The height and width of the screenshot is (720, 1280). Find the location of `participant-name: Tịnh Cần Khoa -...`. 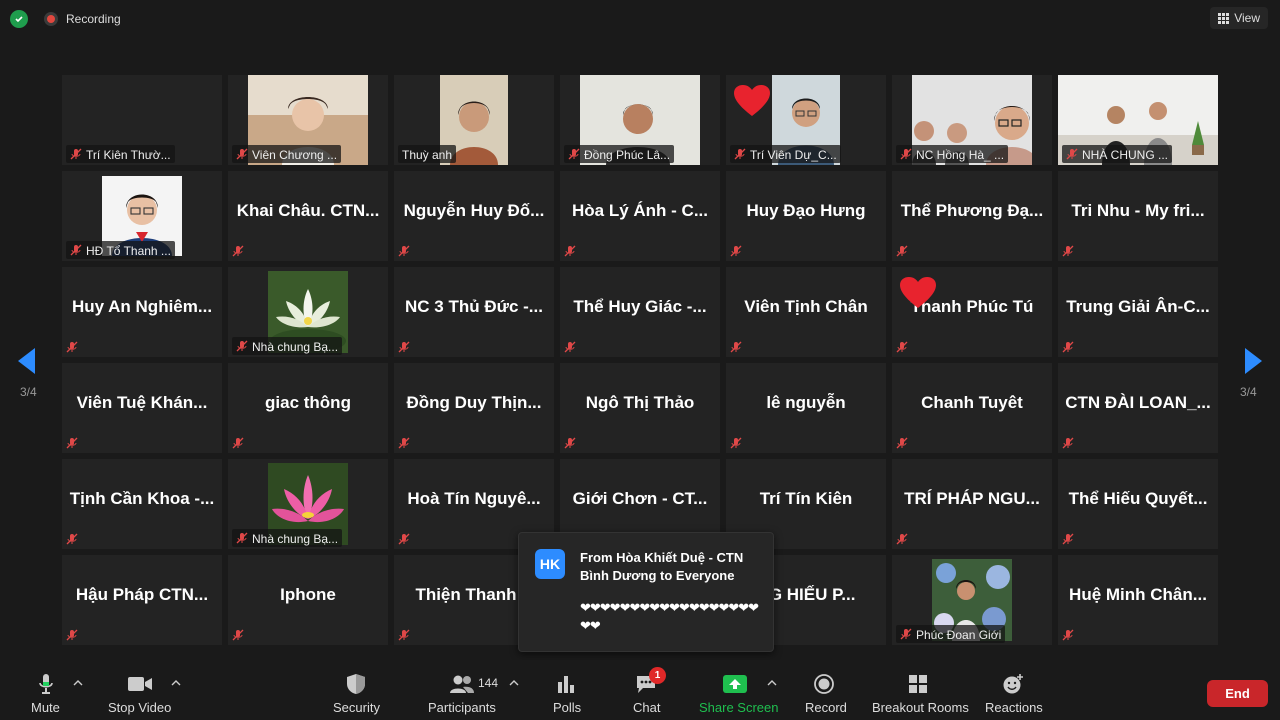

participant-name: Tịnh Cần Khoa -... is located at coordinates (142, 498).